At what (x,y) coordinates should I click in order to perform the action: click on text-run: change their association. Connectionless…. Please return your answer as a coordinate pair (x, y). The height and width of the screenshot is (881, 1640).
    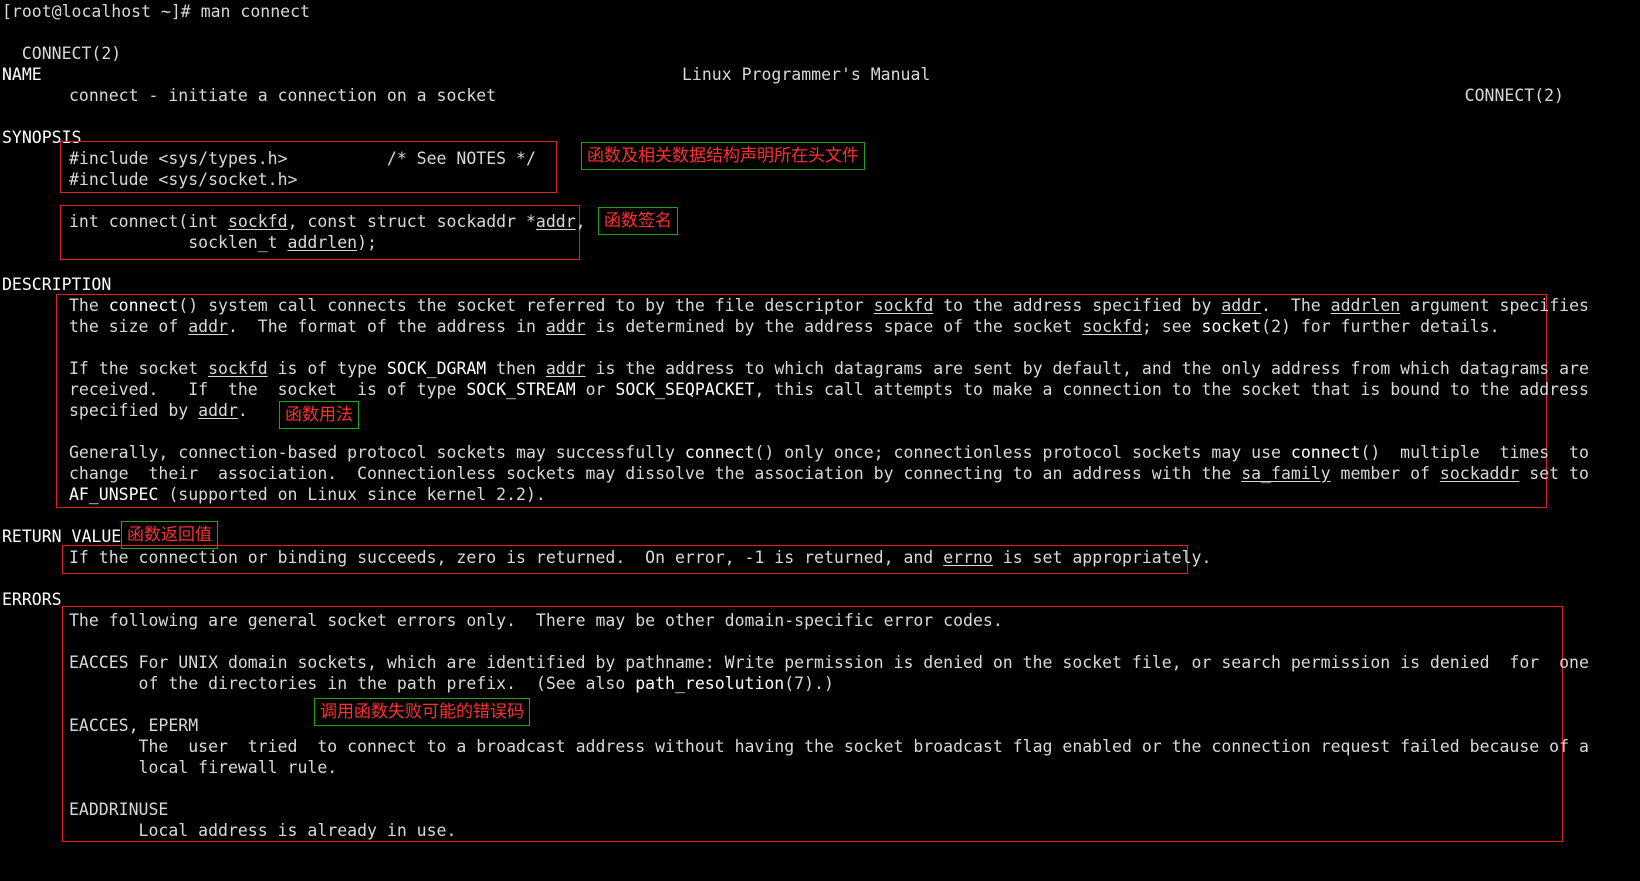
    Looking at the image, I should click on (655, 473).